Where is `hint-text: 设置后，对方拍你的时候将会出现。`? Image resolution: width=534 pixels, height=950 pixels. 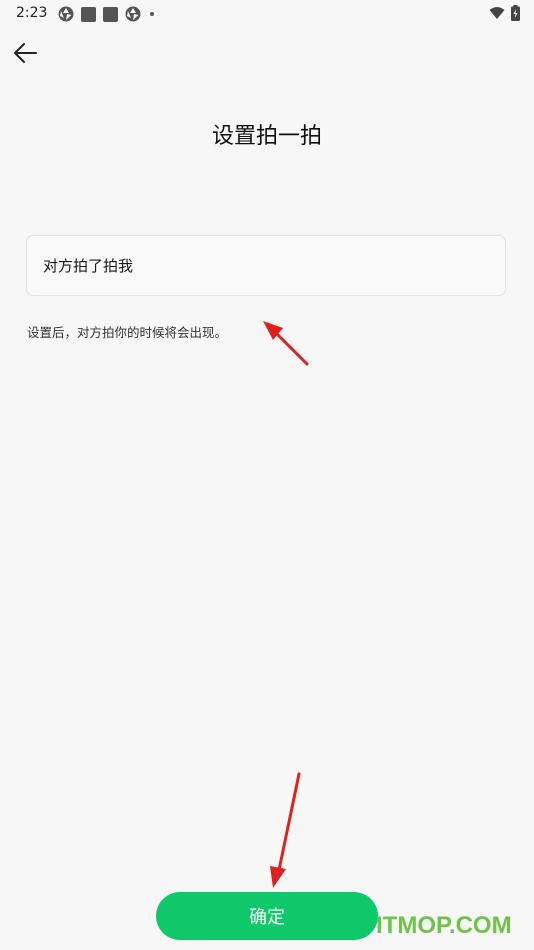
hint-text: 设置后，对方拍你的时候将会出现。 is located at coordinates (127, 332).